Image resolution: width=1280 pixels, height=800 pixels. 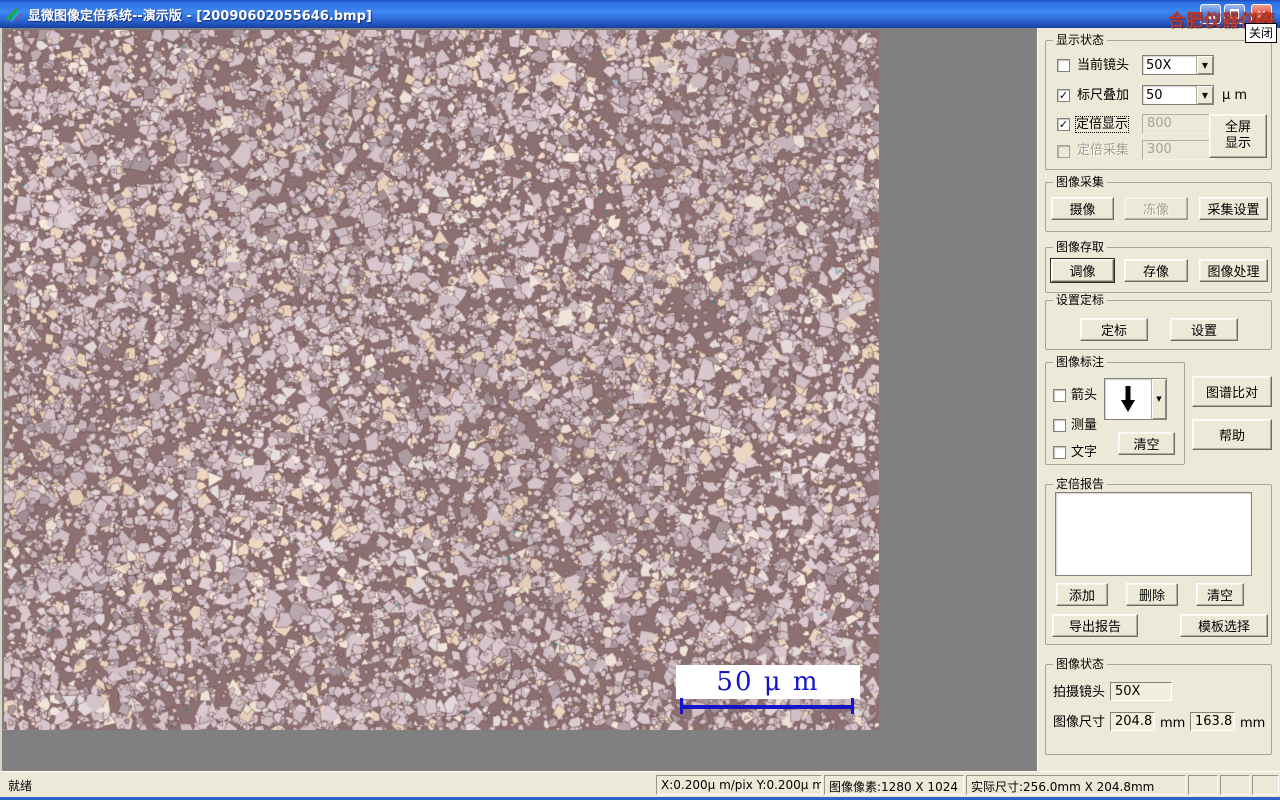 I want to click on calibration-setup-button: 设置, so click(x=1204, y=329).